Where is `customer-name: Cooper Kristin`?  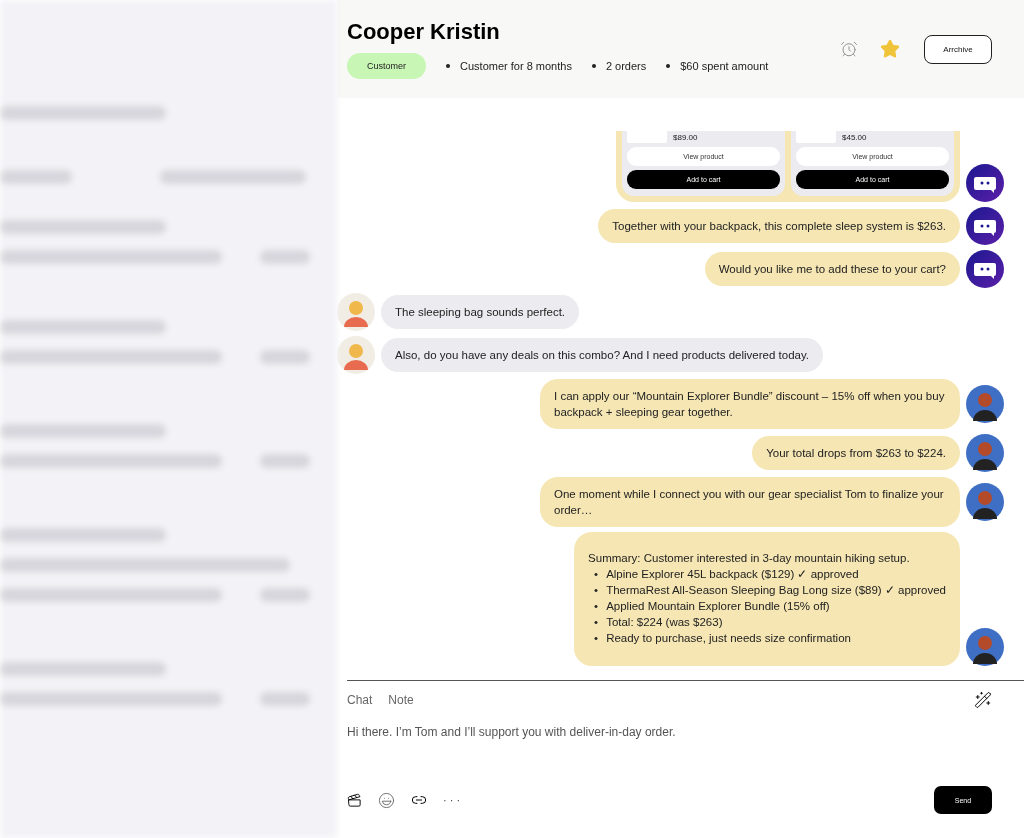
customer-name: Cooper Kristin is located at coordinates (424, 32).